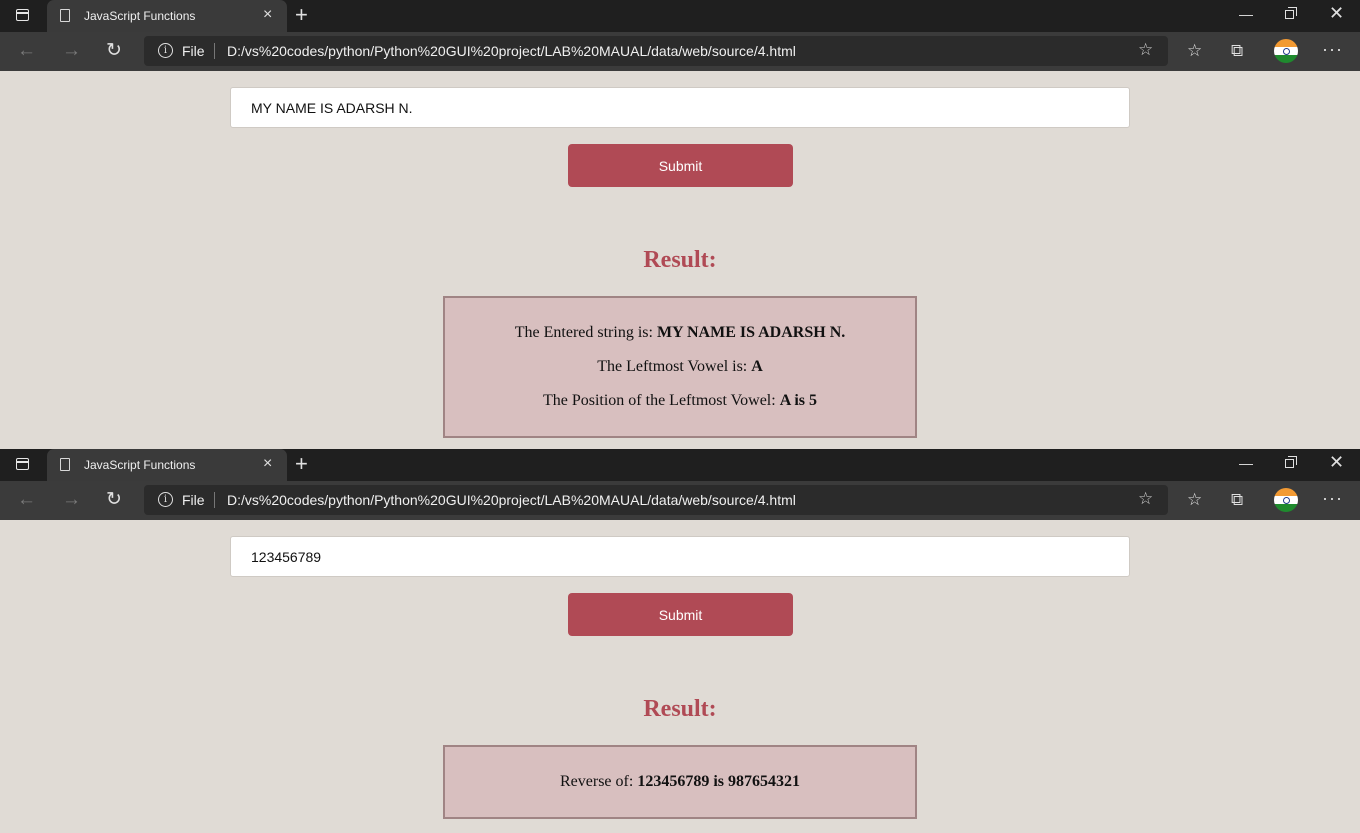 The image size is (1360, 833). I want to click on number-input, so click(680, 556).